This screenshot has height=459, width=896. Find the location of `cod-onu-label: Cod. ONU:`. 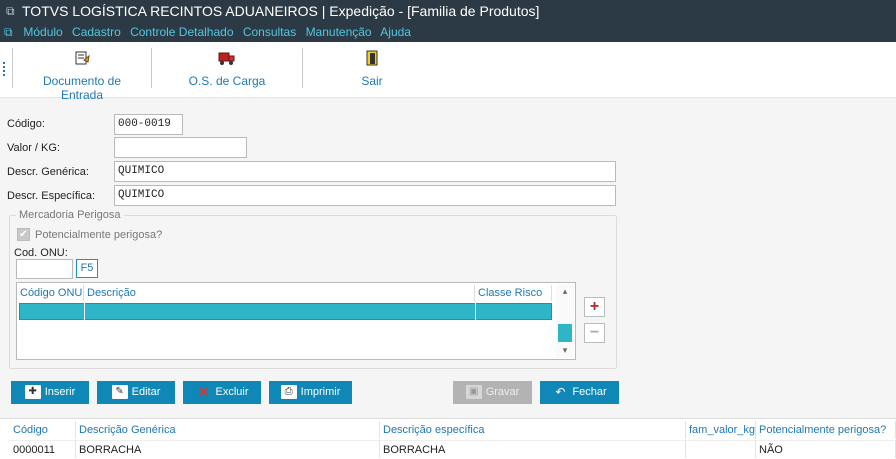

cod-onu-label: Cod. ONU: is located at coordinates (41, 253).